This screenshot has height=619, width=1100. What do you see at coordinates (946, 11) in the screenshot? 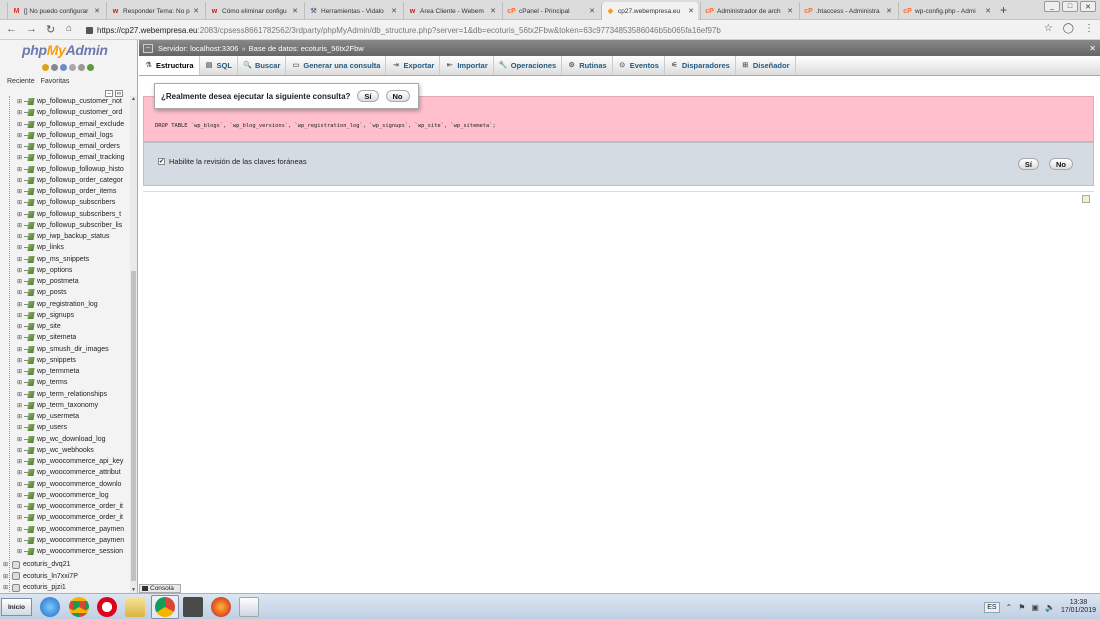
I see `browser-tab: cP wp-config.php - Admi ✕` at bounding box center [946, 11].